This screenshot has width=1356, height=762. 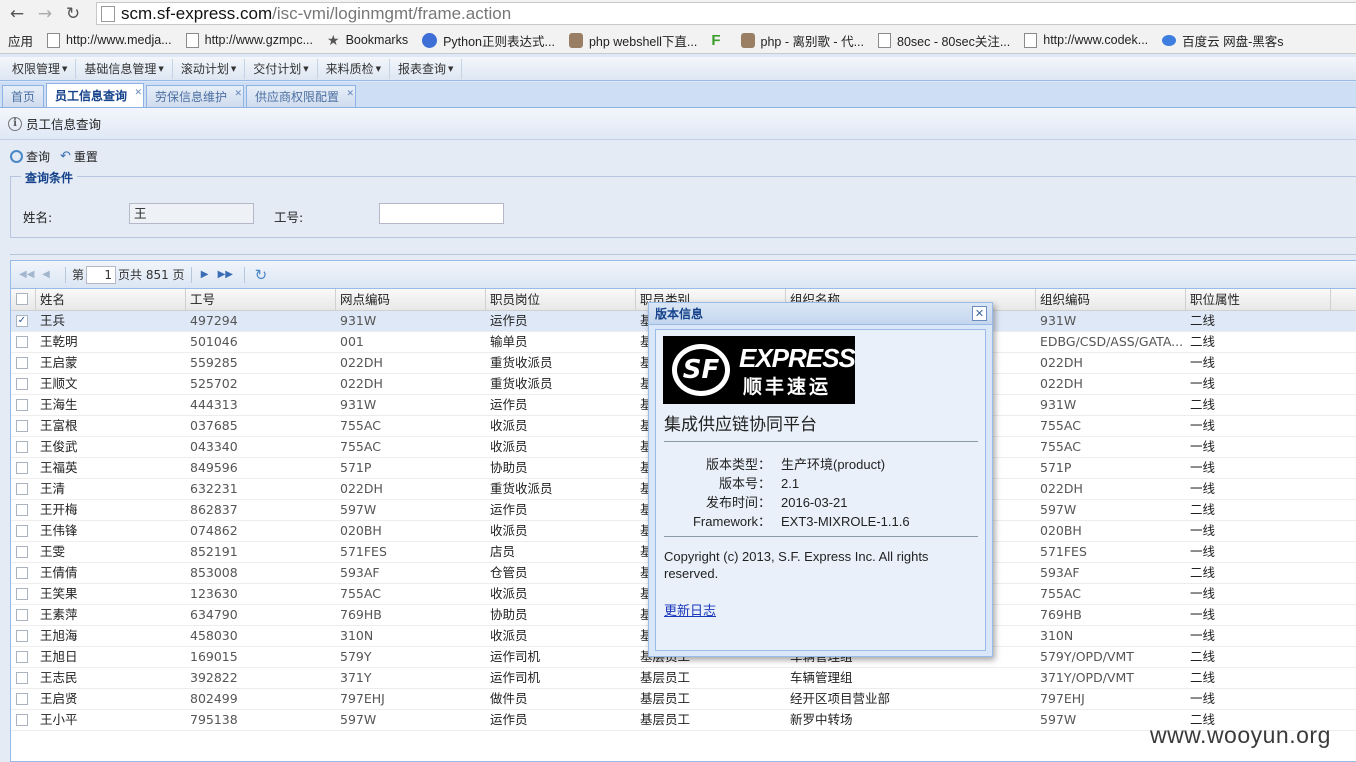 What do you see at coordinates (411, 299) in the screenshot?
I see `column-header: 网点编码` at bounding box center [411, 299].